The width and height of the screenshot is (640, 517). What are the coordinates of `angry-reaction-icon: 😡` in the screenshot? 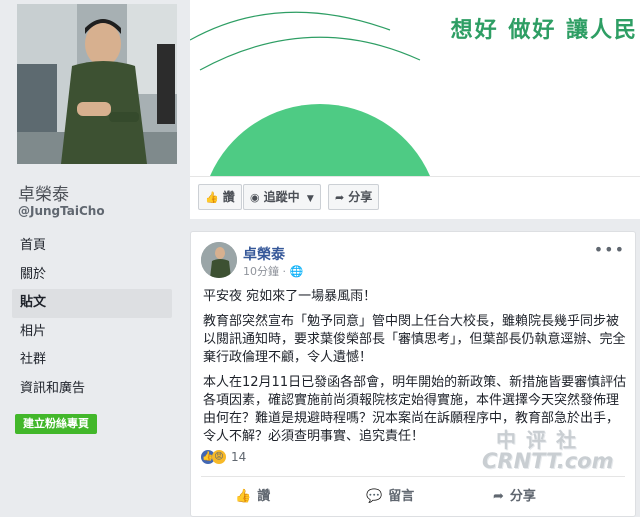 It's located at (219, 457).